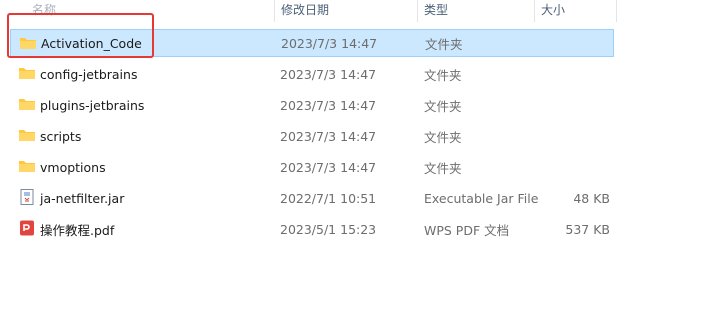 This screenshot has width=705, height=321. What do you see at coordinates (328, 198) in the screenshot?
I see `file-date: 2022/7/1 10:51` at bounding box center [328, 198].